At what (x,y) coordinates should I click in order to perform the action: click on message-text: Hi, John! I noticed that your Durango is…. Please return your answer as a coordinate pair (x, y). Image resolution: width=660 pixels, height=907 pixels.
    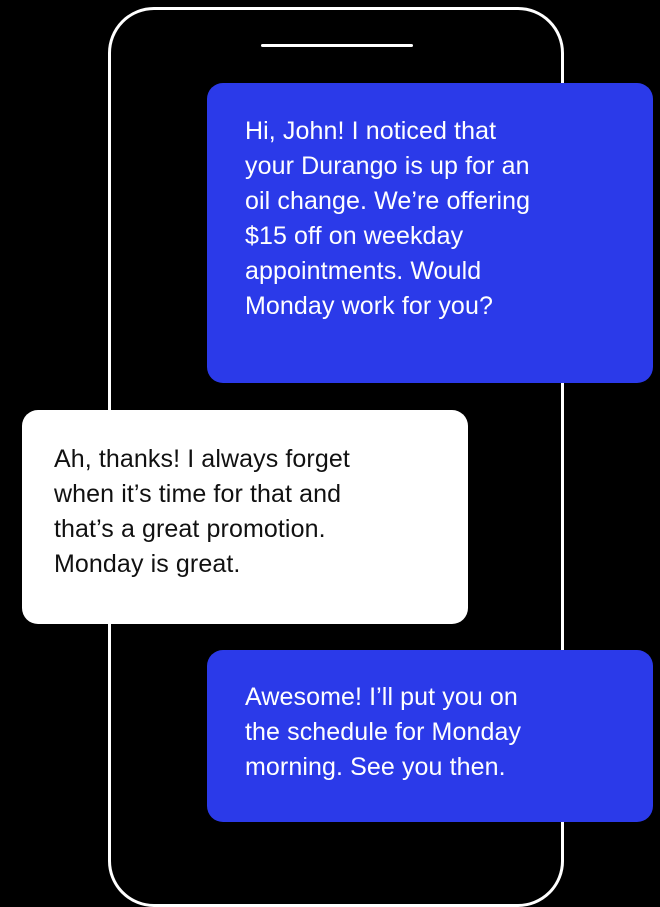
    Looking at the image, I should click on (388, 218).